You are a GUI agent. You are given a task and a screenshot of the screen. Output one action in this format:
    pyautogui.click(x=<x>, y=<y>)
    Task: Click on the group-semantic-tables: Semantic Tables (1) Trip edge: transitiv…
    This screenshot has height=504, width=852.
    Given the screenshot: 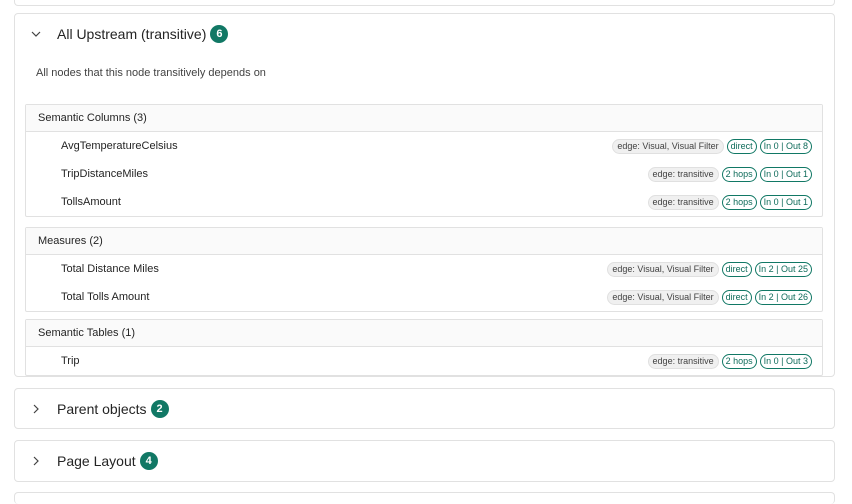 What is the action you would take?
    pyautogui.click(x=424, y=347)
    